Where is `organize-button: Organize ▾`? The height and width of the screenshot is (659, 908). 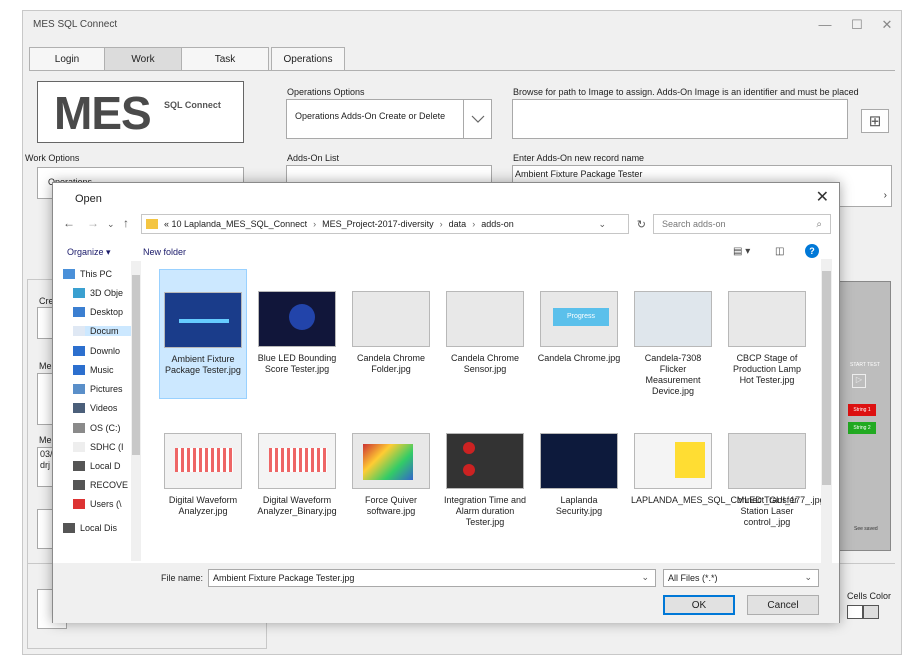 organize-button: Organize ▾ is located at coordinates (89, 252).